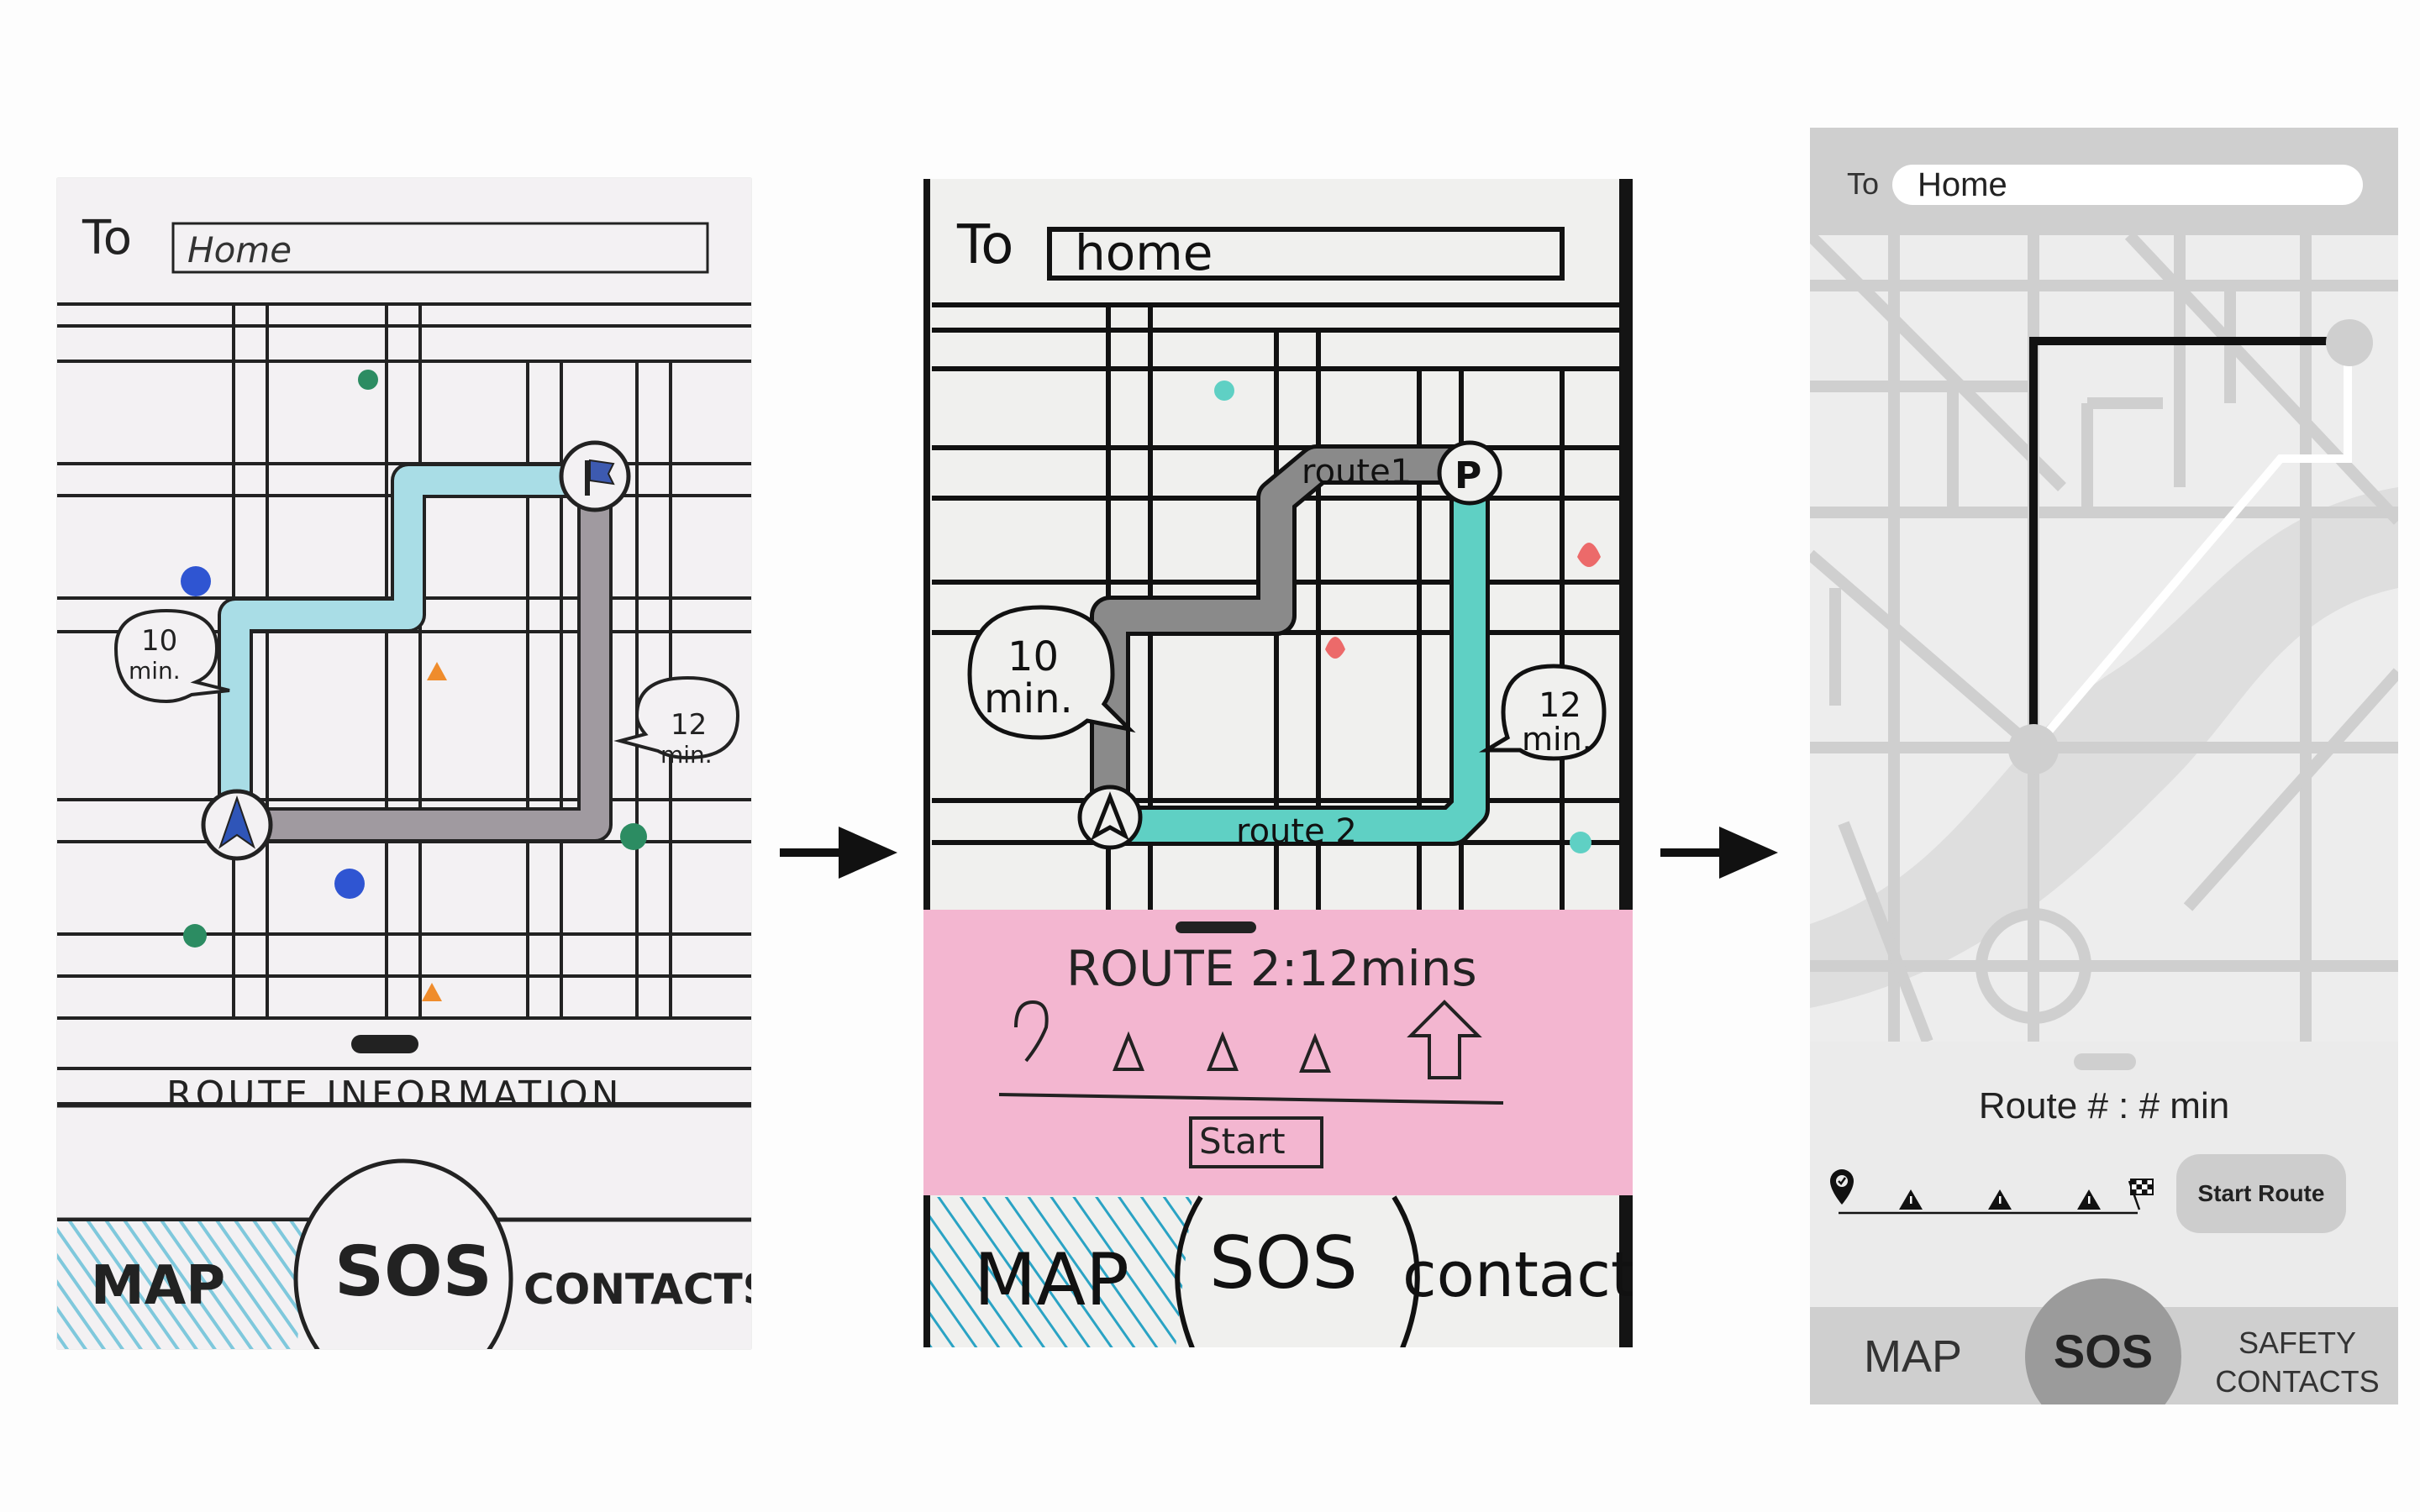 The height and width of the screenshot is (1512, 2420). I want to click on nav-map-tab: MAP, so click(1913, 1357).